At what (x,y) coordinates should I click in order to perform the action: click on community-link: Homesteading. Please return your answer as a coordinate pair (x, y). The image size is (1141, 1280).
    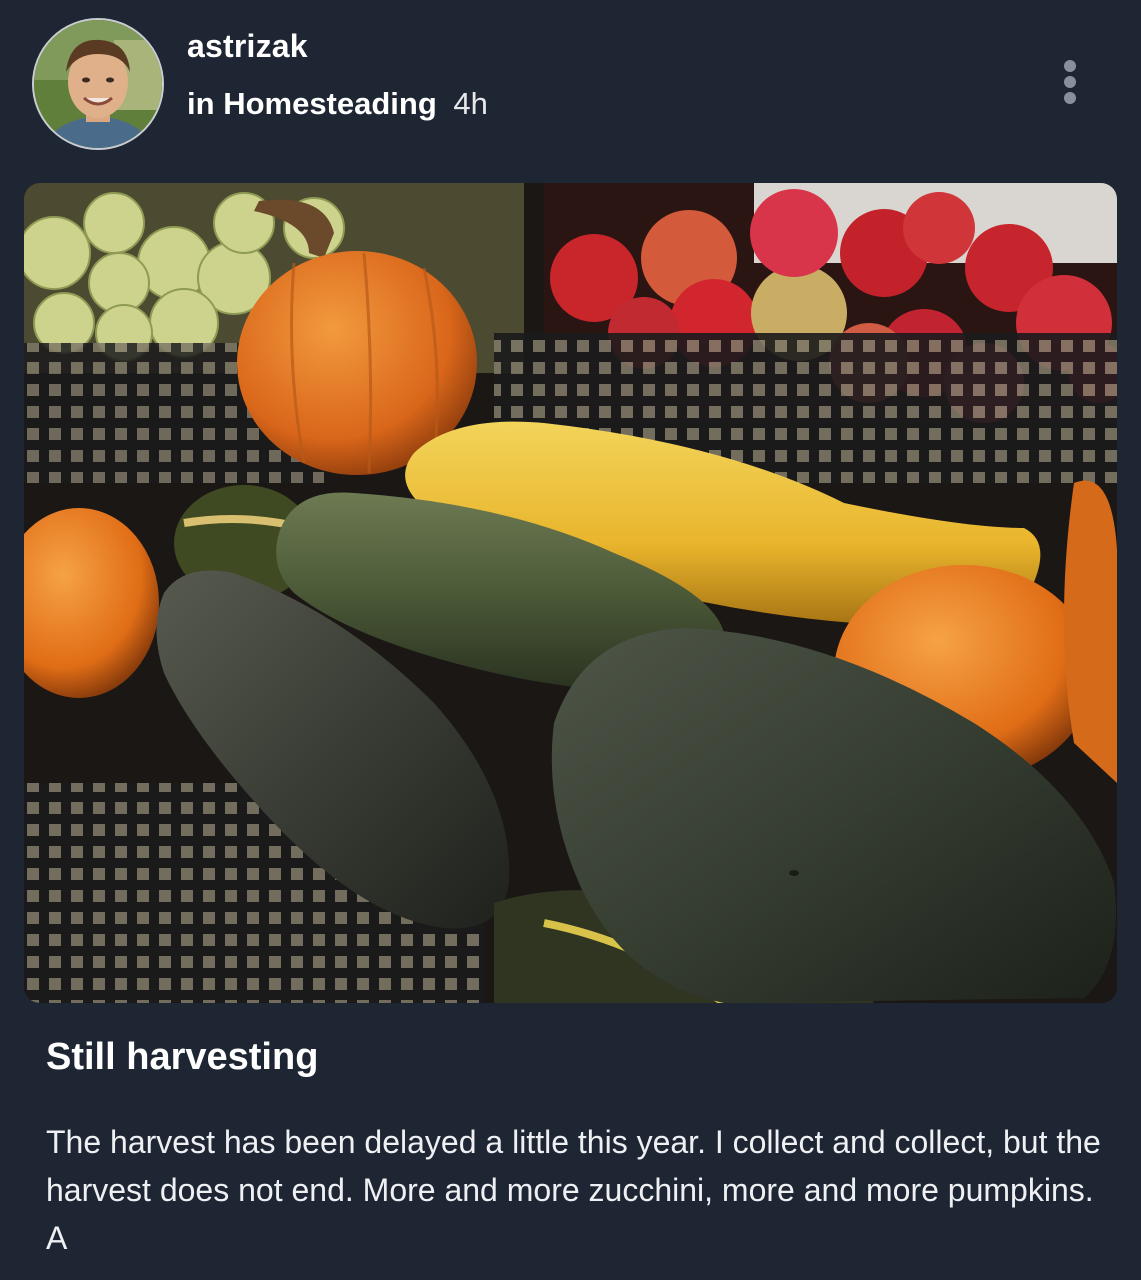
    Looking at the image, I should click on (330, 103).